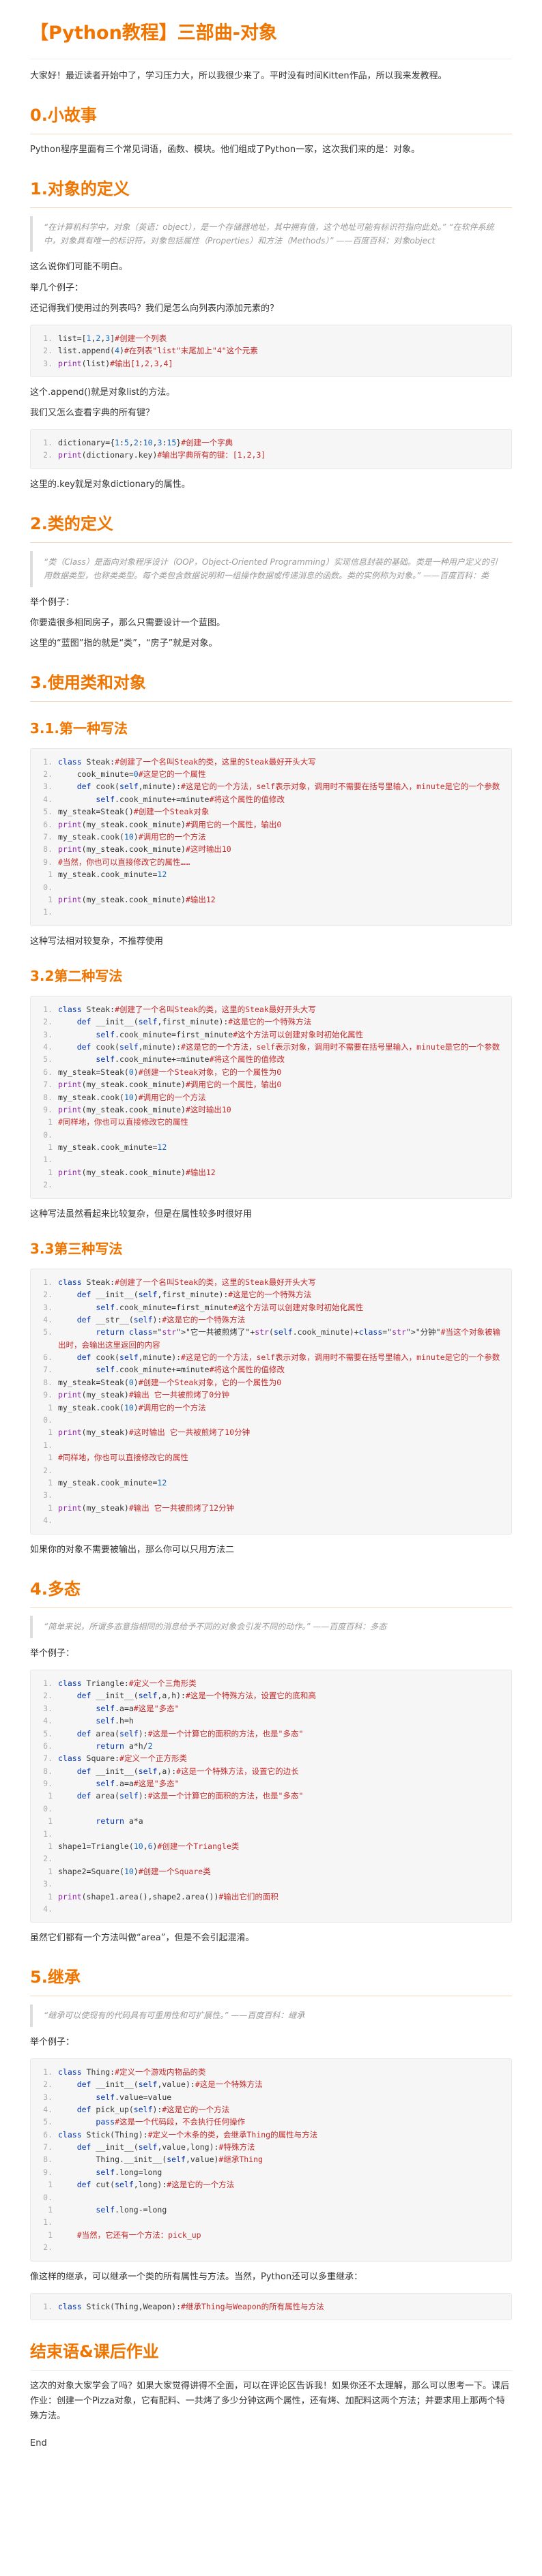 The height and width of the screenshot is (2576, 542). What do you see at coordinates (271, 1852) in the screenshot?
I see `code-line: 12. shape1=Triangle(10,6)#创建一个Triangle类` at bounding box center [271, 1852].